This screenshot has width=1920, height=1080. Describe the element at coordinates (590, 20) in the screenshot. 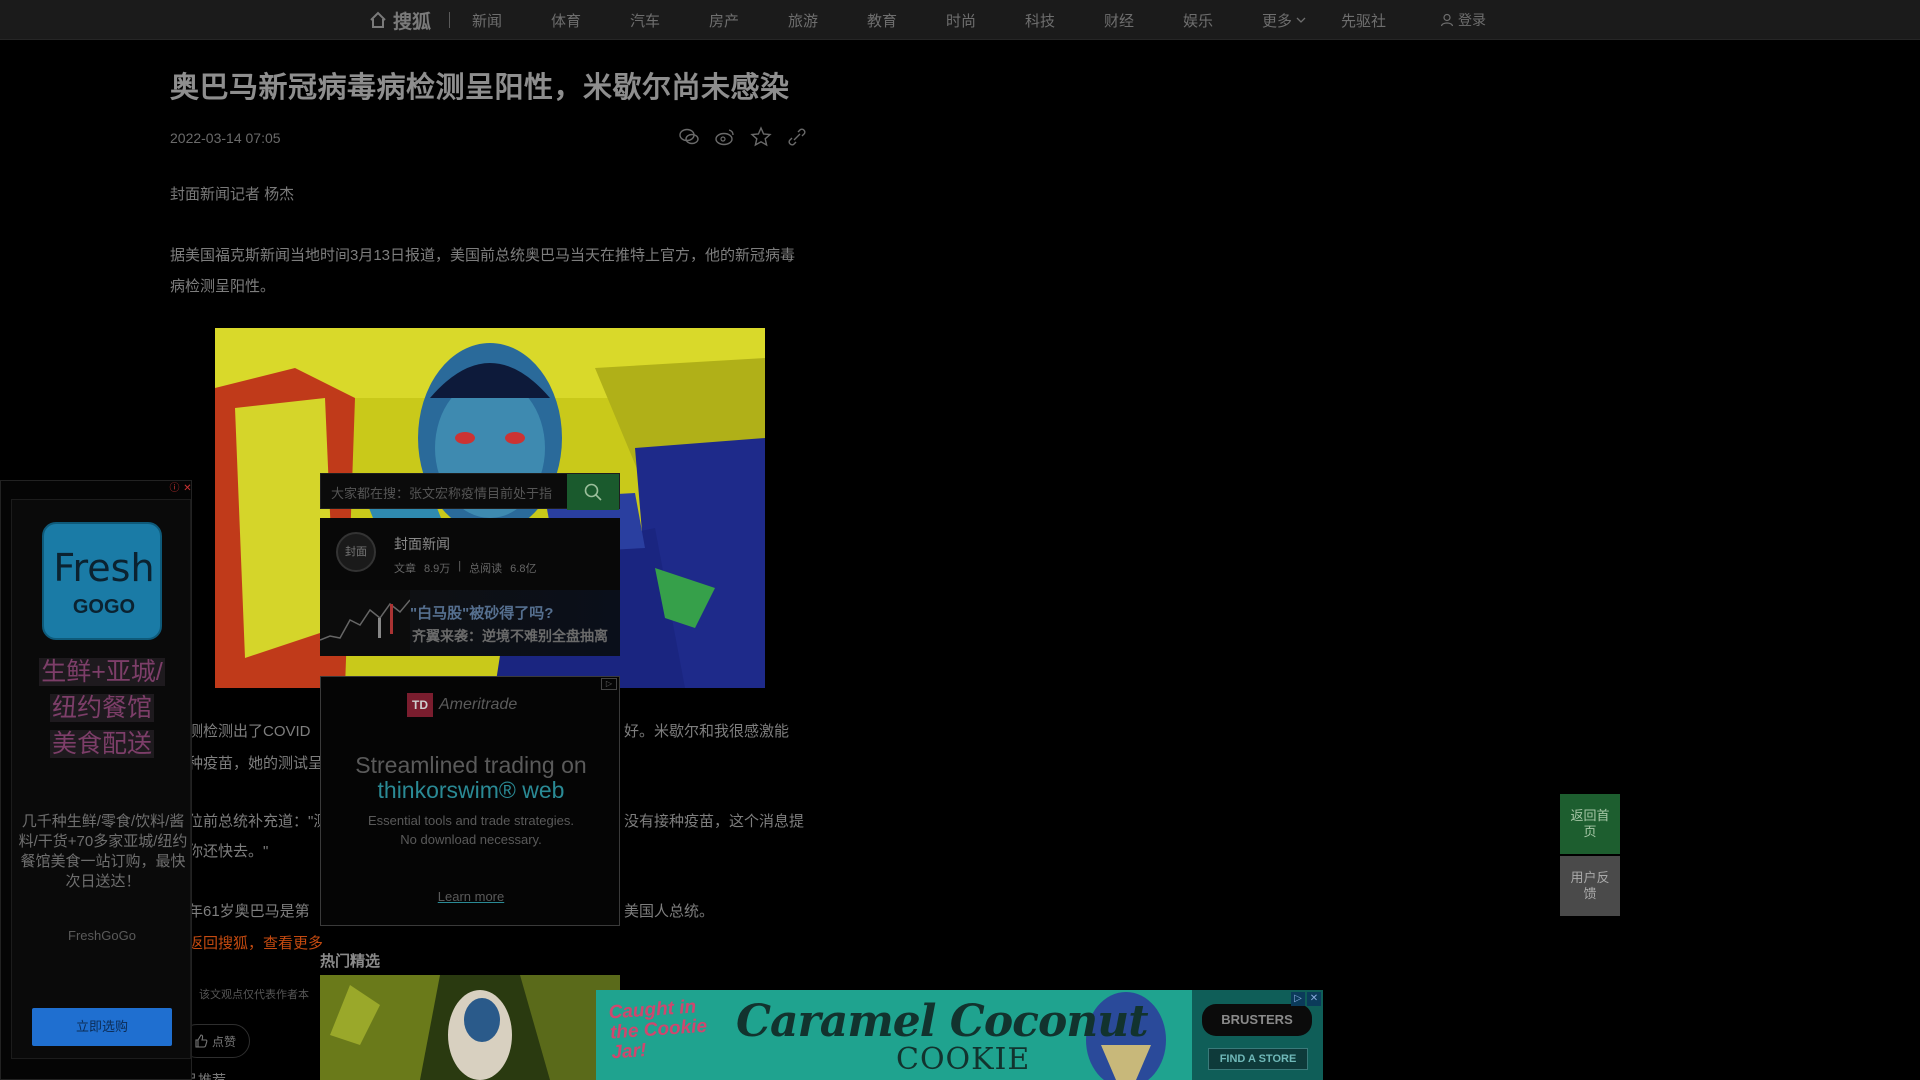

I see `nav-item-sports: 体育` at that location.